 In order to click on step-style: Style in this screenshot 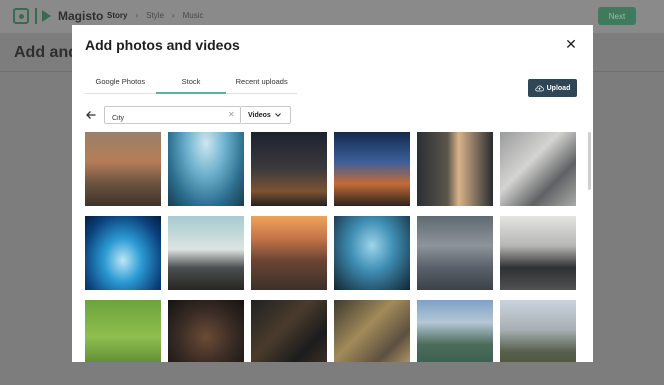, I will do `click(155, 15)`.